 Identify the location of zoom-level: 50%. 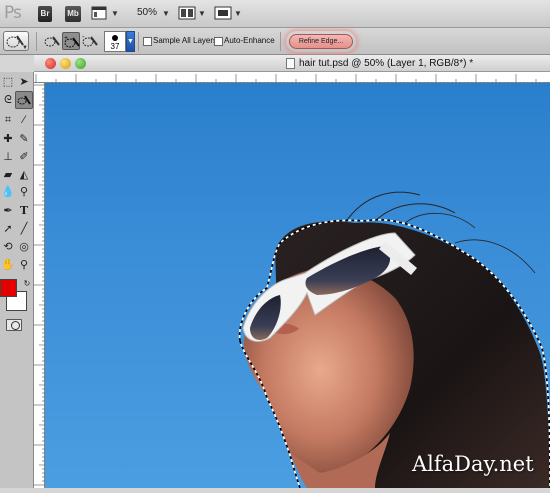
(147, 12).